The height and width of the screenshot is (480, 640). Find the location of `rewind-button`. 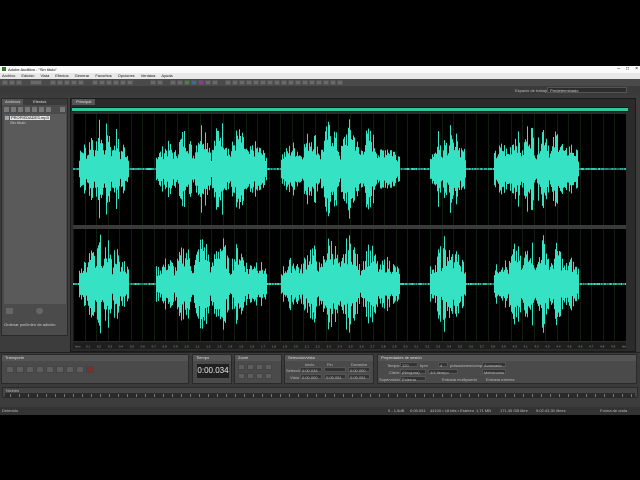

rewind-button is located at coordinates (60, 369).